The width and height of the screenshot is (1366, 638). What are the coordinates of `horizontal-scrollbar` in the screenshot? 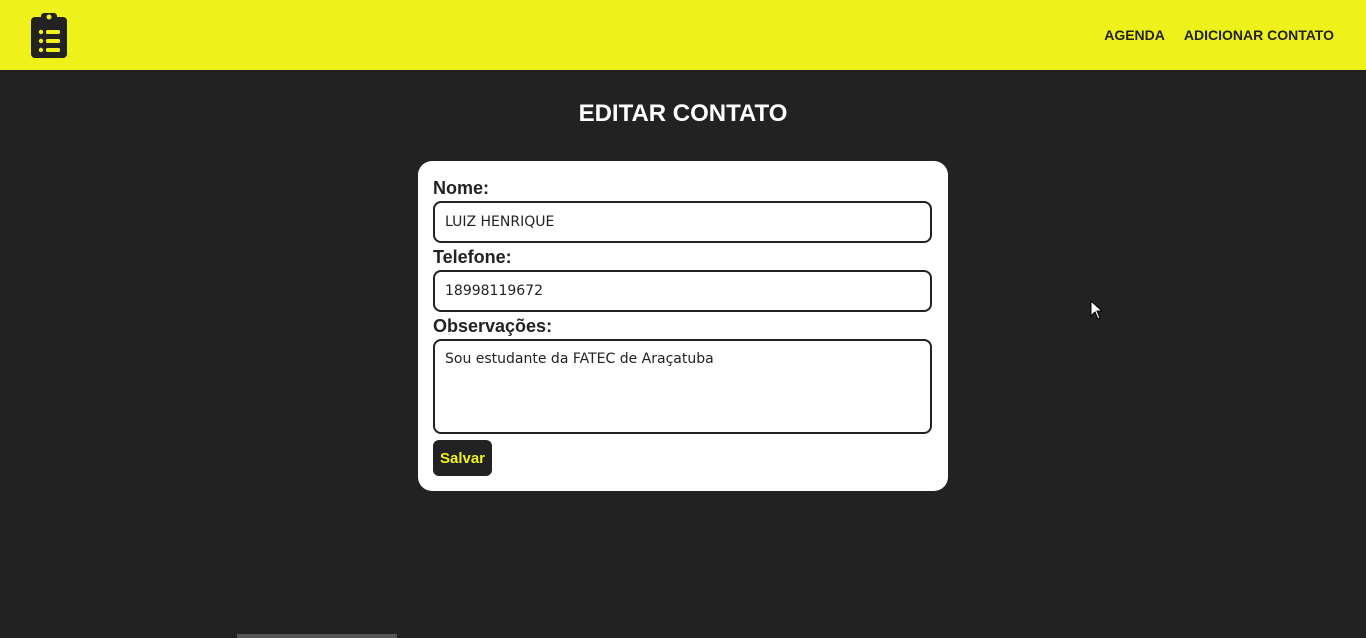 It's located at (317, 636).